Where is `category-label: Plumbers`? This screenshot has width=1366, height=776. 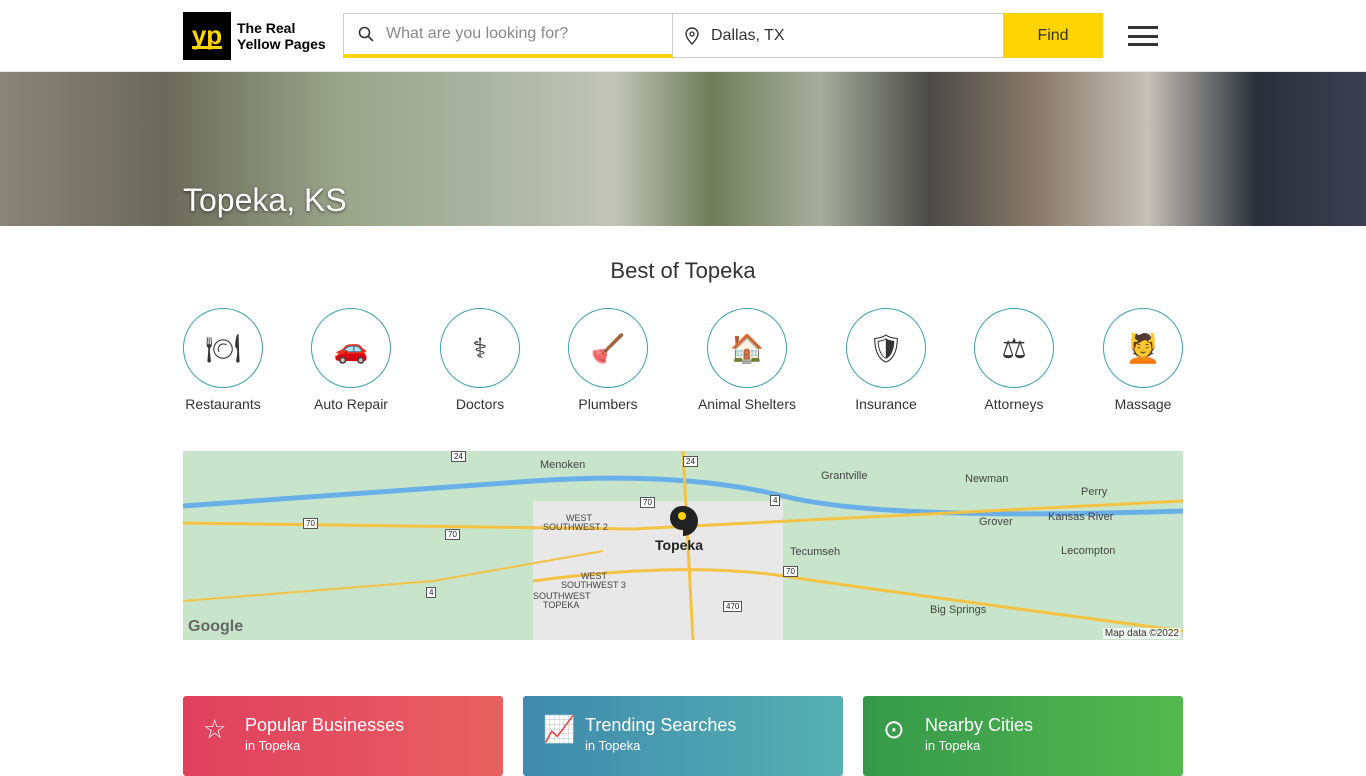 category-label: Plumbers is located at coordinates (608, 404).